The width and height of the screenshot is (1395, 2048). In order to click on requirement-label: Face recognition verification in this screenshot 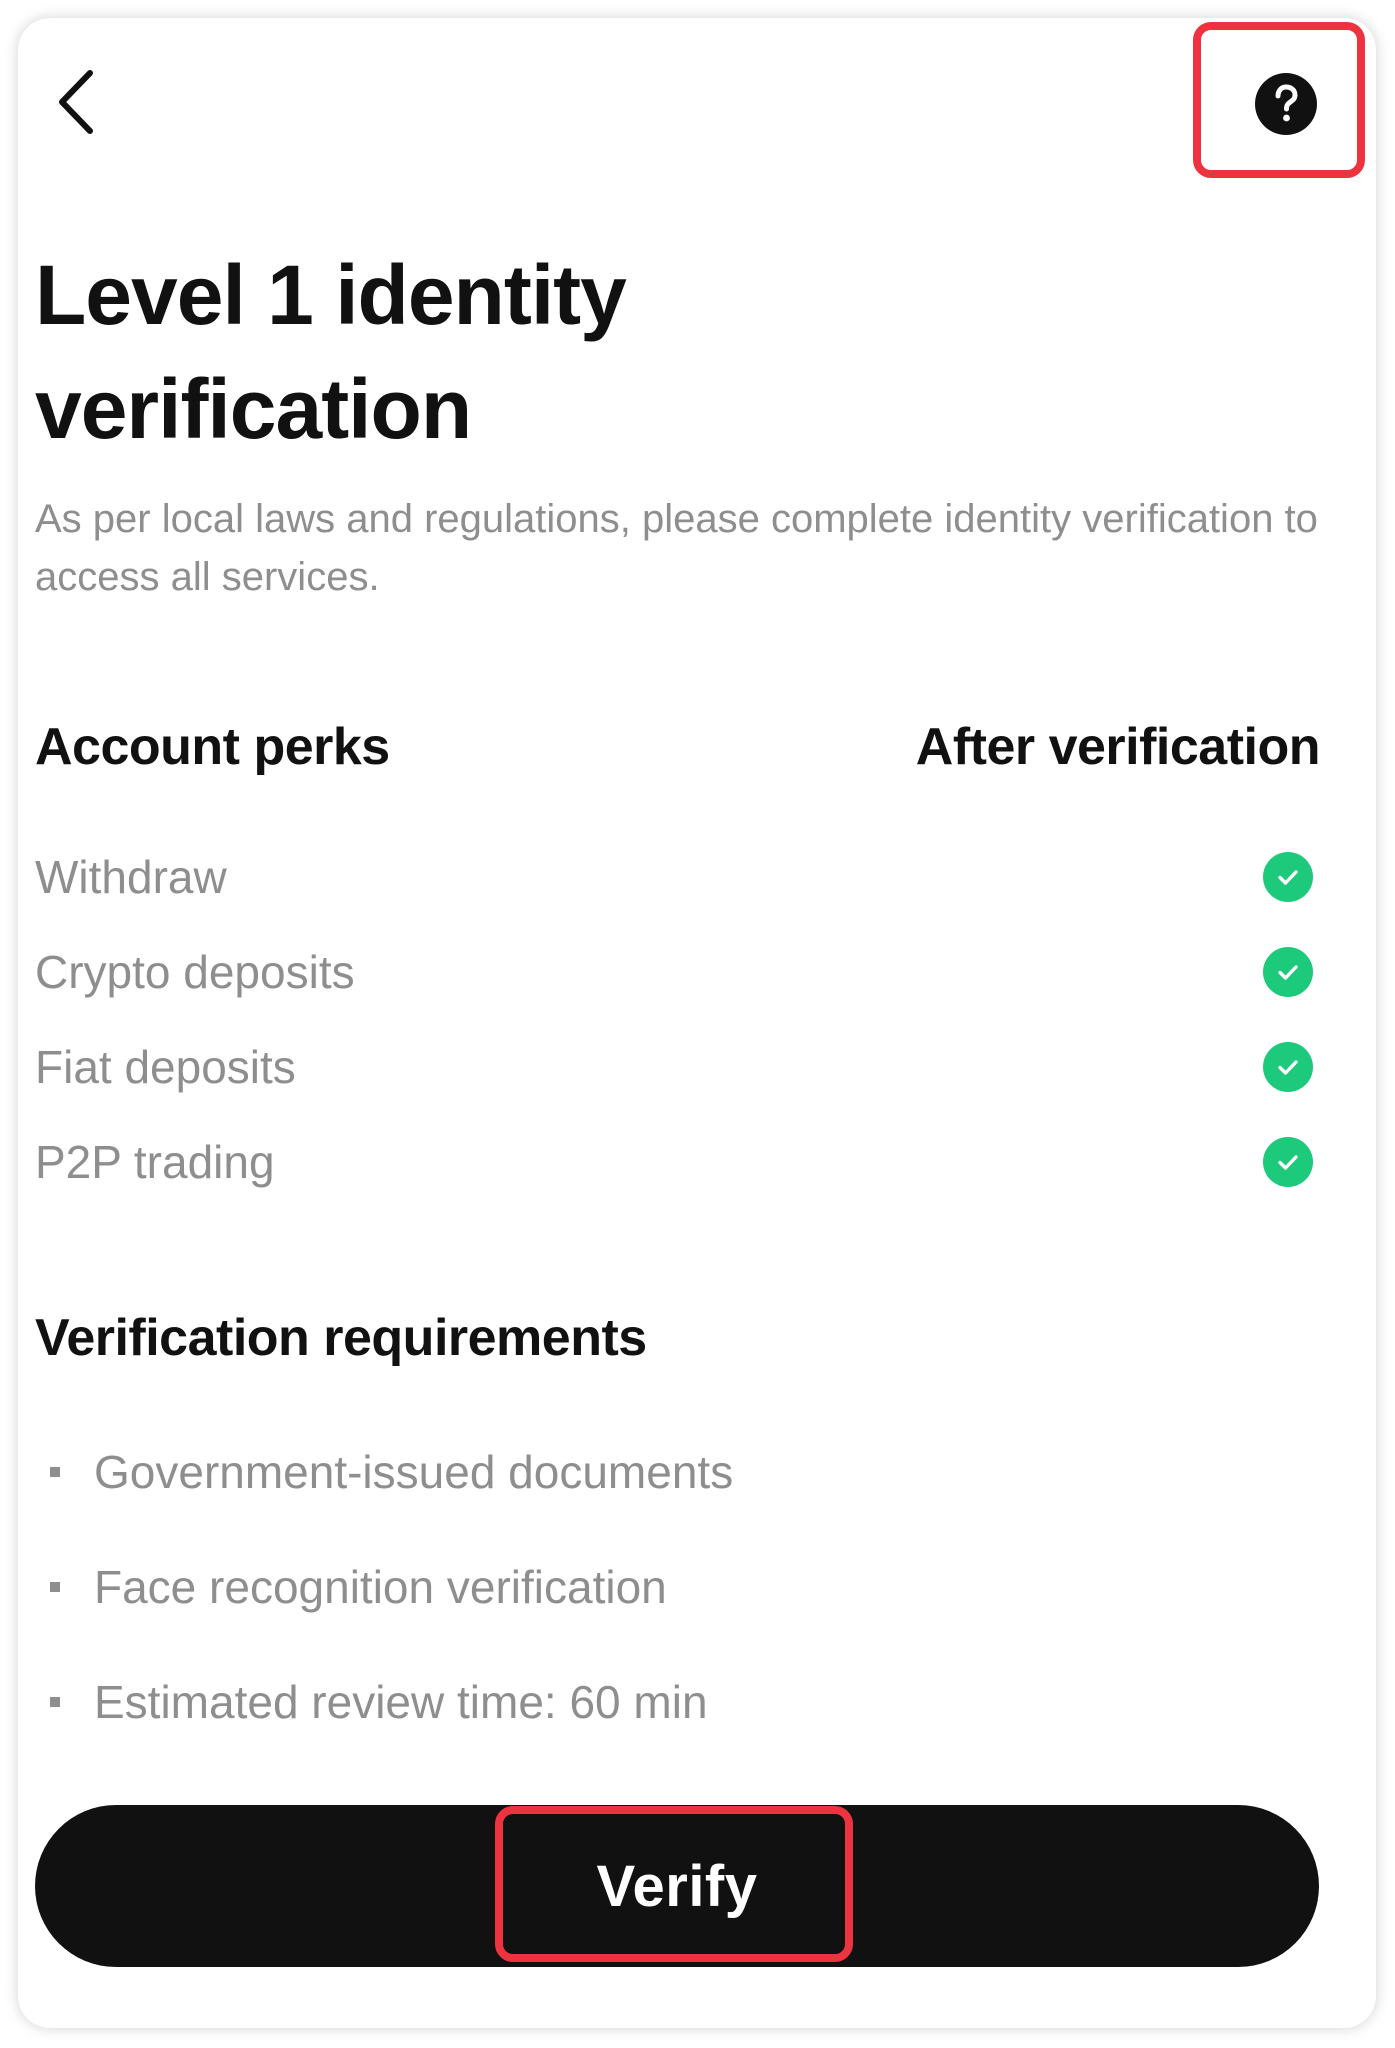, I will do `click(380, 1587)`.